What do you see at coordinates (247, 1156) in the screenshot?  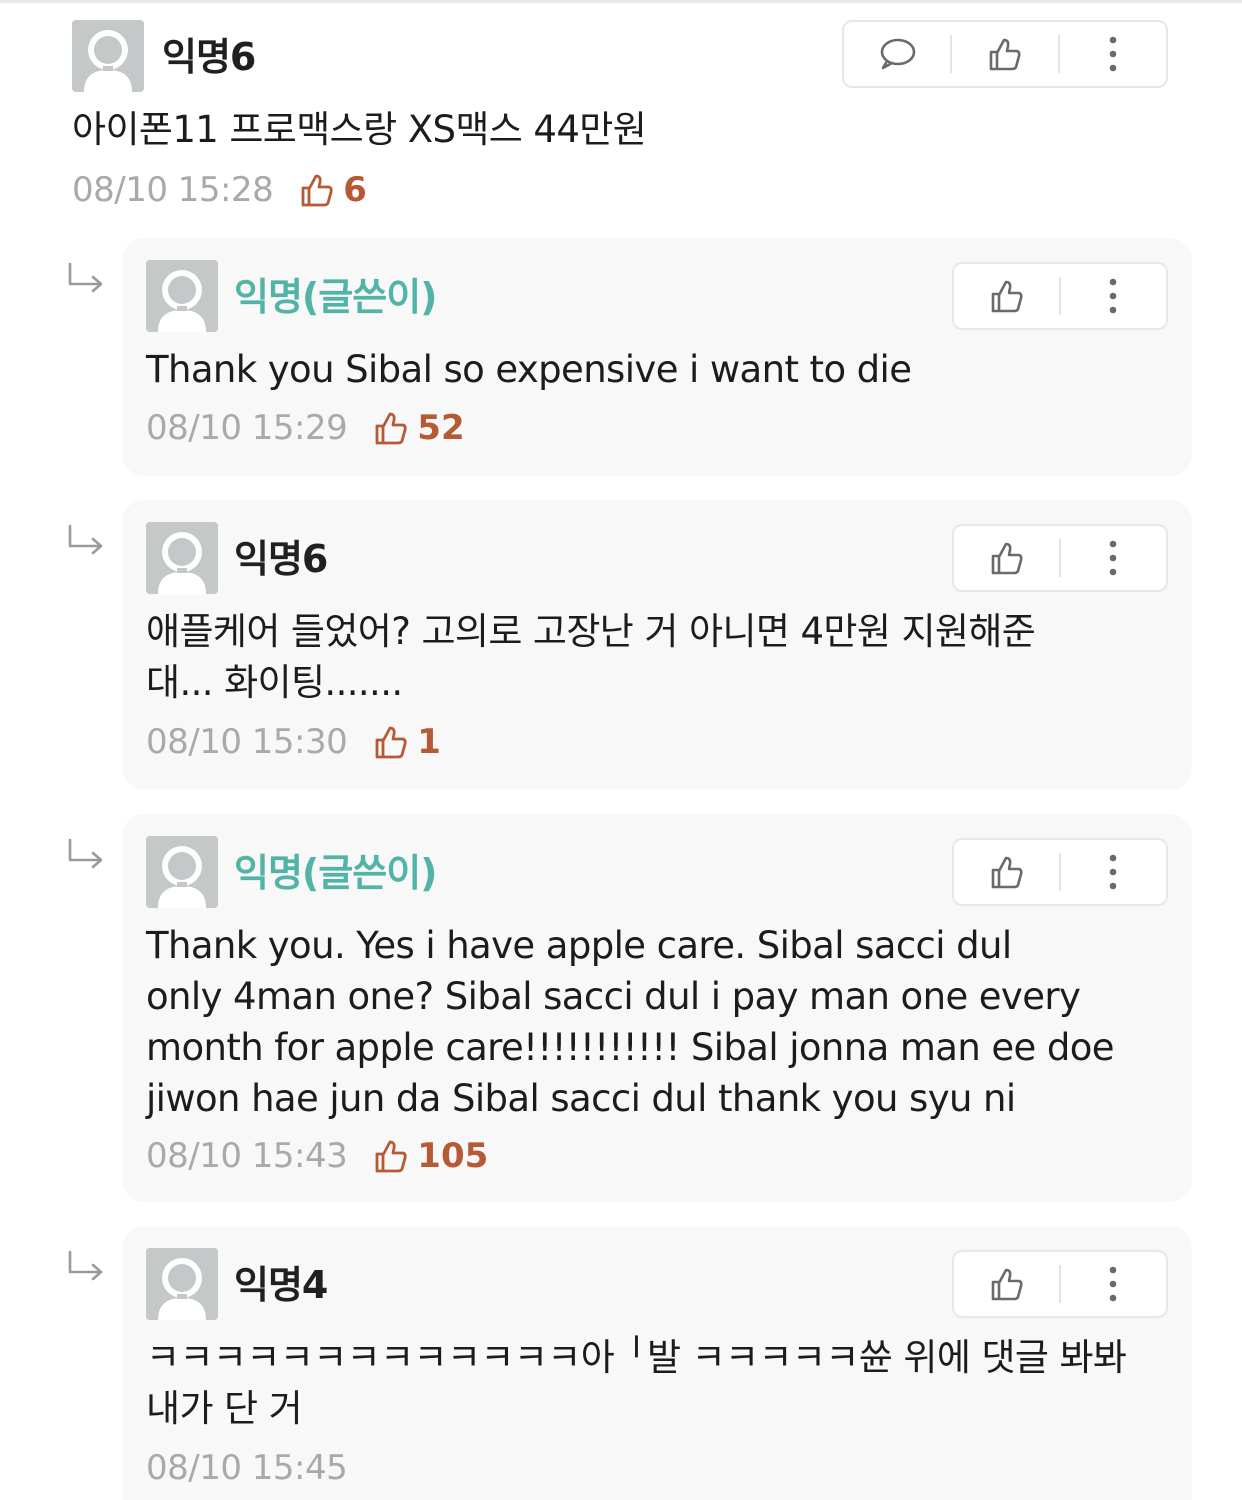 I see `timestamp: 08/10 15:43` at bounding box center [247, 1156].